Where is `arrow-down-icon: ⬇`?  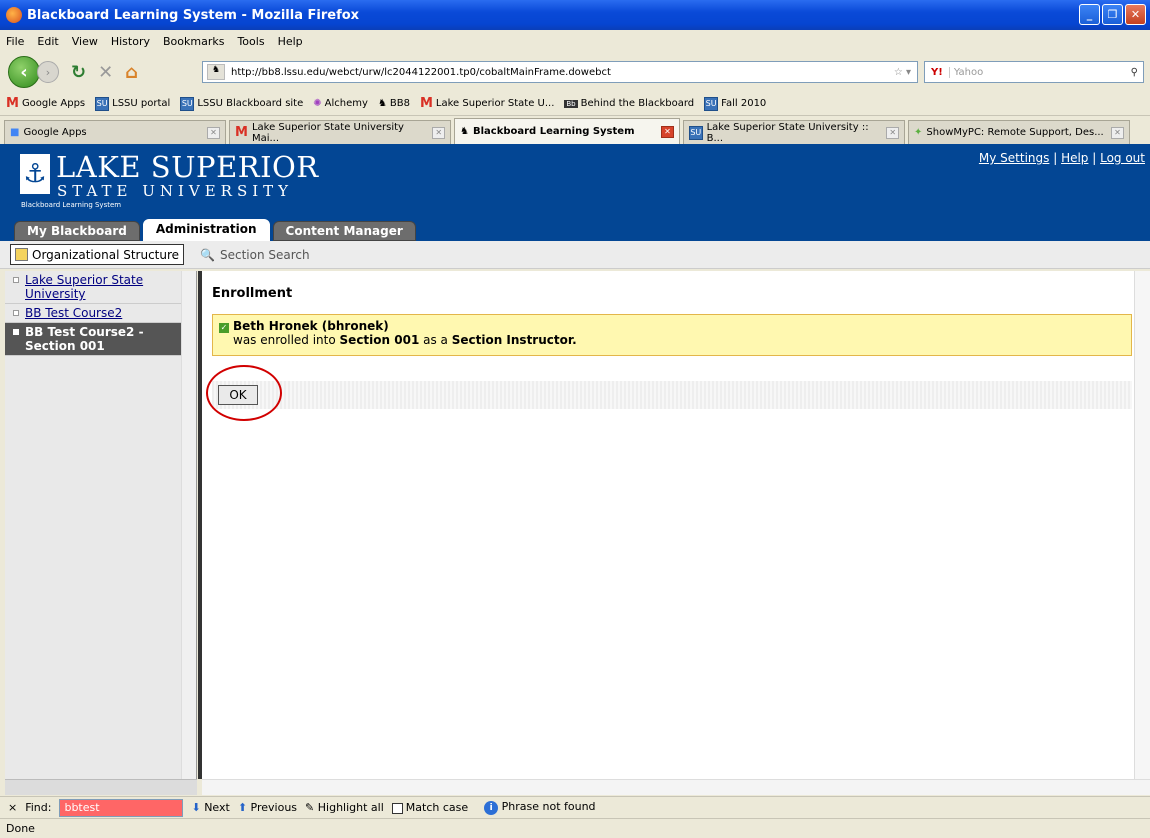 arrow-down-icon: ⬇ is located at coordinates (196, 807).